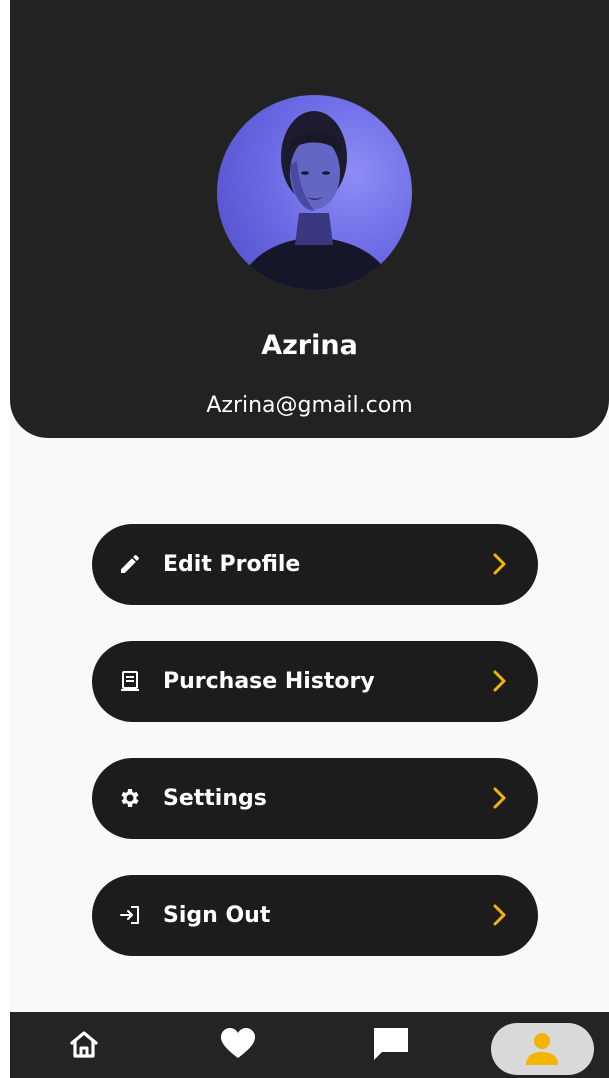 This screenshot has height=1078, width=609. I want to click on nav-messages, so click(391, 1044).